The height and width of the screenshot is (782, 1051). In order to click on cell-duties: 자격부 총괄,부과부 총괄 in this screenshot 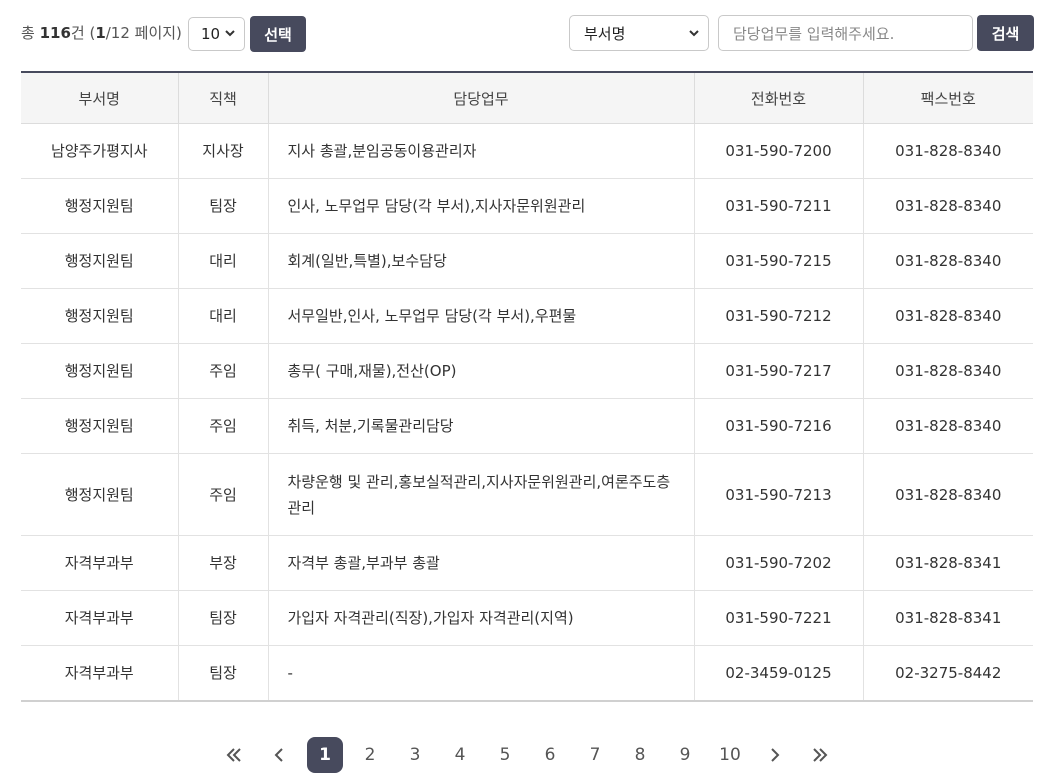, I will do `click(481, 563)`.